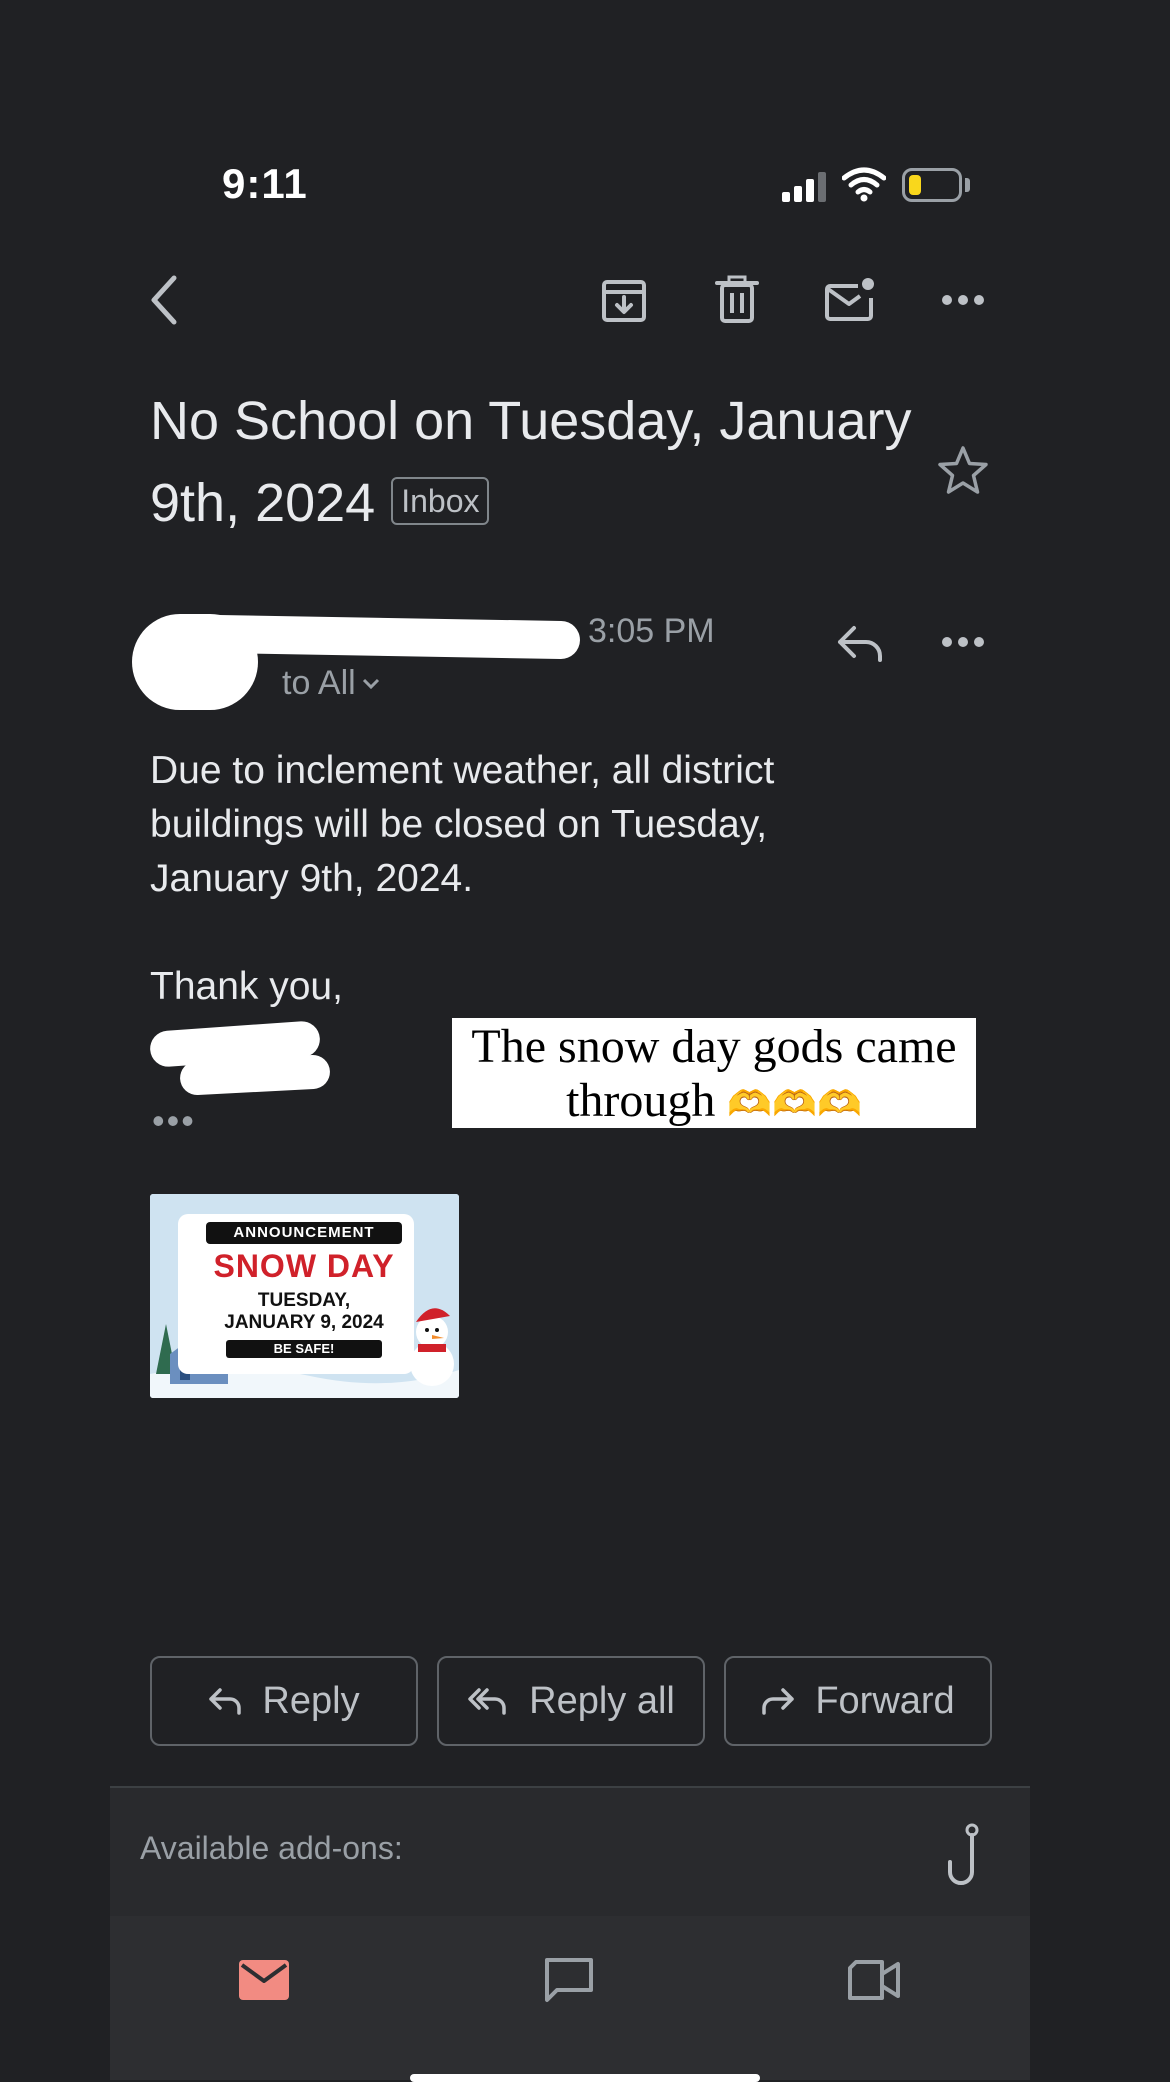 The image size is (1170, 2082). I want to click on reply-label: Reply, so click(311, 1700).